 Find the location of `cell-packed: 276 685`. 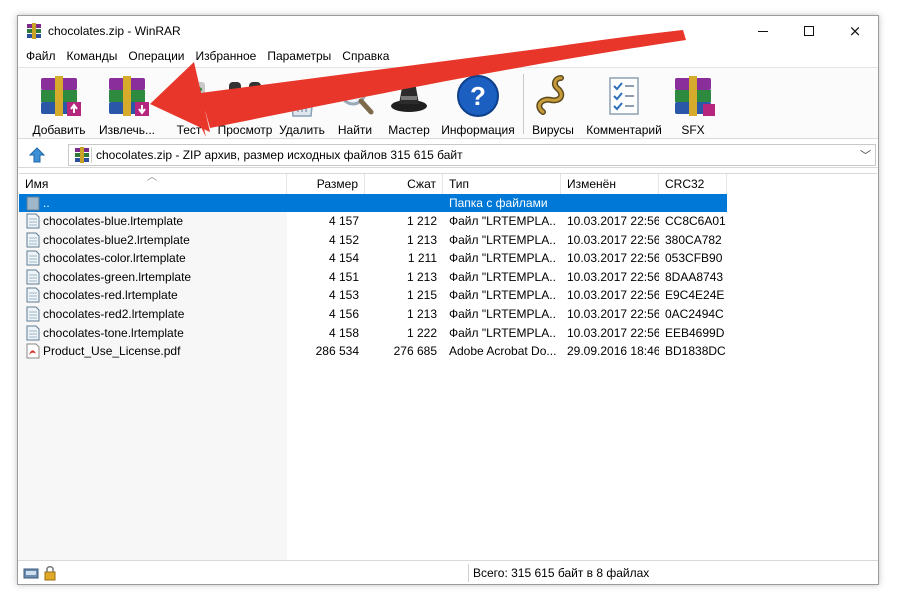

cell-packed: 276 685 is located at coordinates (415, 351).